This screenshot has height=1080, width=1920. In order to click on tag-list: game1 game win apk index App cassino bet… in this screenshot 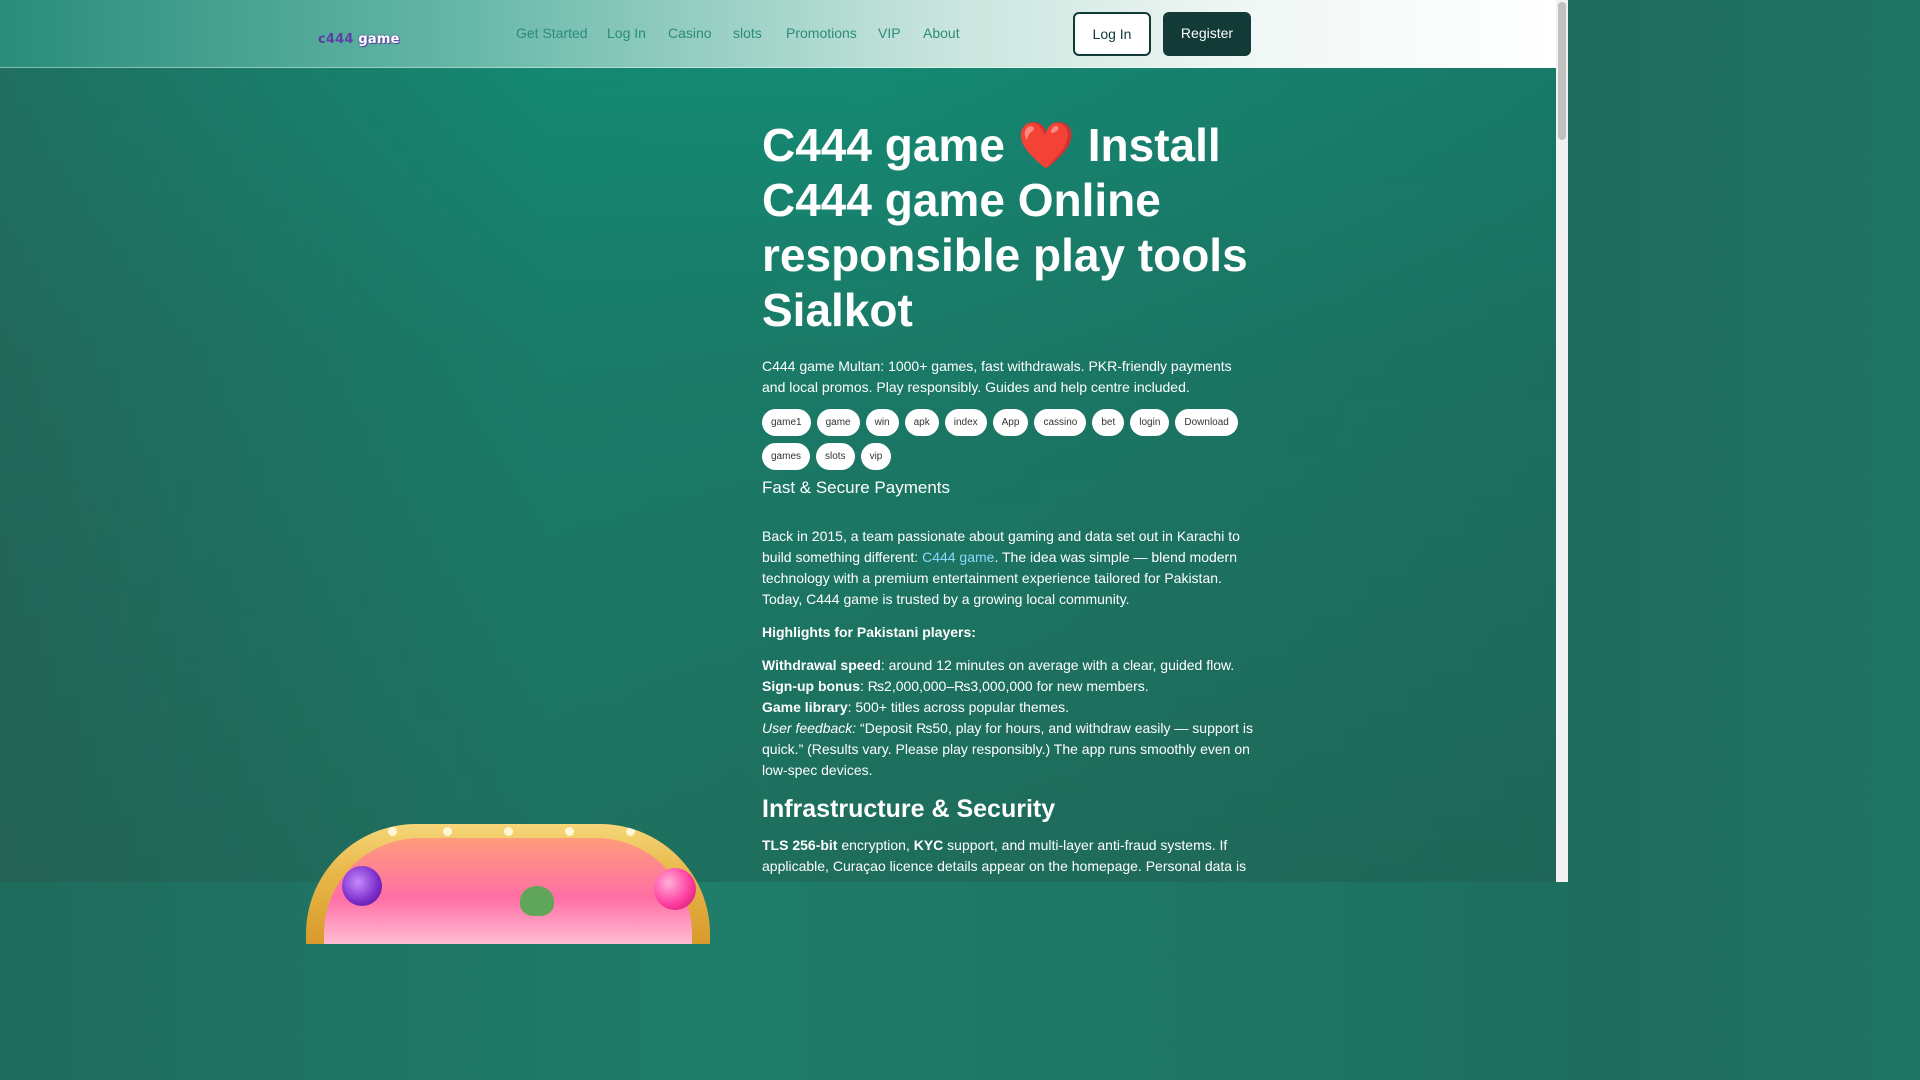, I will do `click(1008, 443)`.